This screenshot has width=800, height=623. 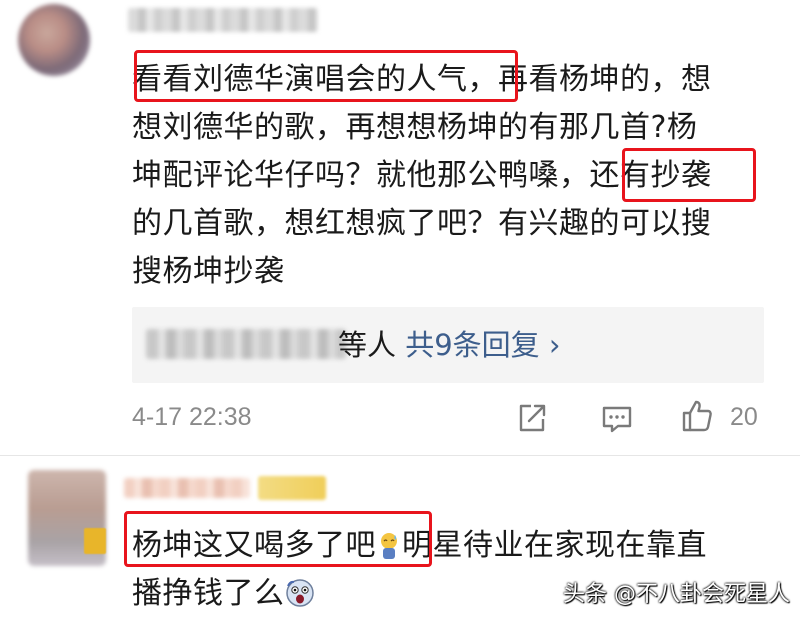 What do you see at coordinates (744, 417) in the screenshot?
I see `like-count: 20` at bounding box center [744, 417].